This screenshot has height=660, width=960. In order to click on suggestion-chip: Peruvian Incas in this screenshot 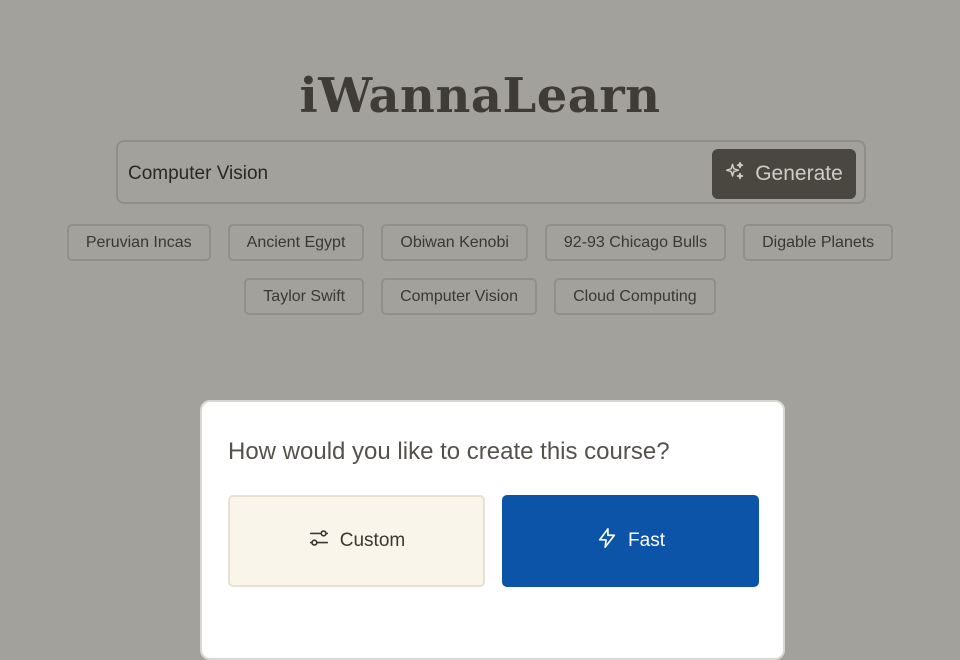, I will do `click(138, 242)`.